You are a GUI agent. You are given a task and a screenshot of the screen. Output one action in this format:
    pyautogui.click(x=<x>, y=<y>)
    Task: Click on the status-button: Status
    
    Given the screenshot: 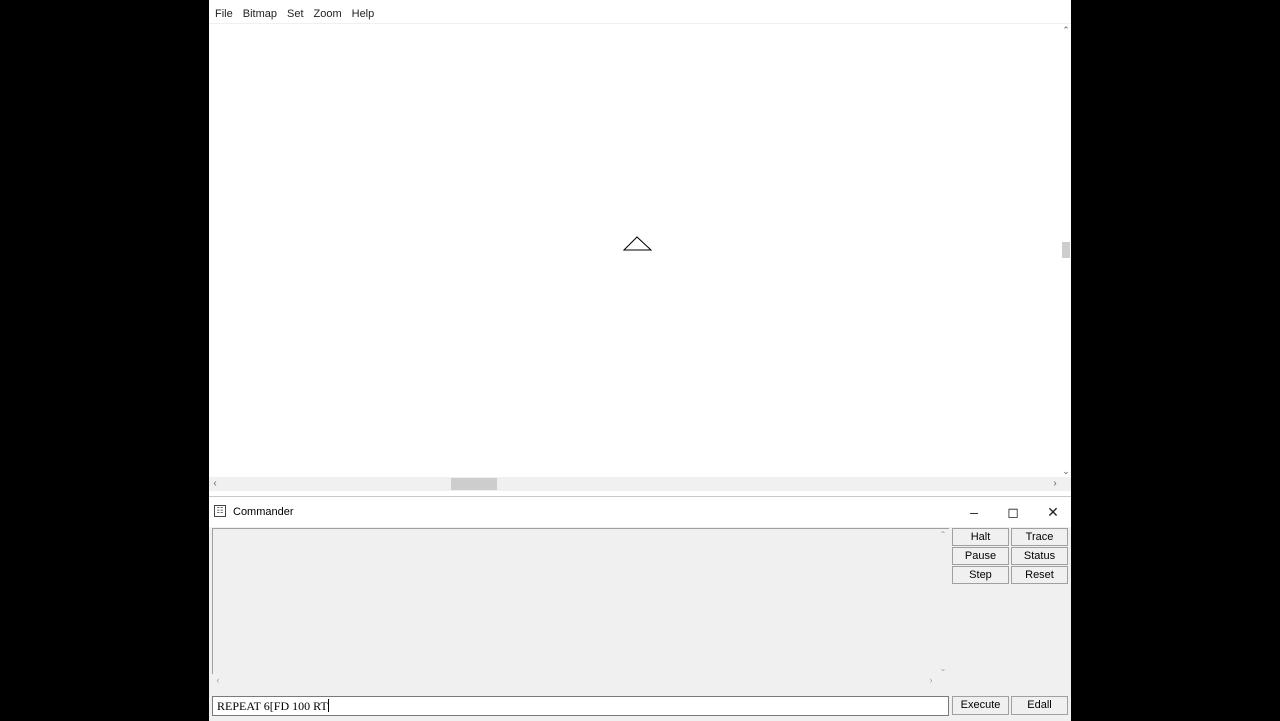 What is the action you would take?
    pyautogui.click(x=1039, y=556)
    